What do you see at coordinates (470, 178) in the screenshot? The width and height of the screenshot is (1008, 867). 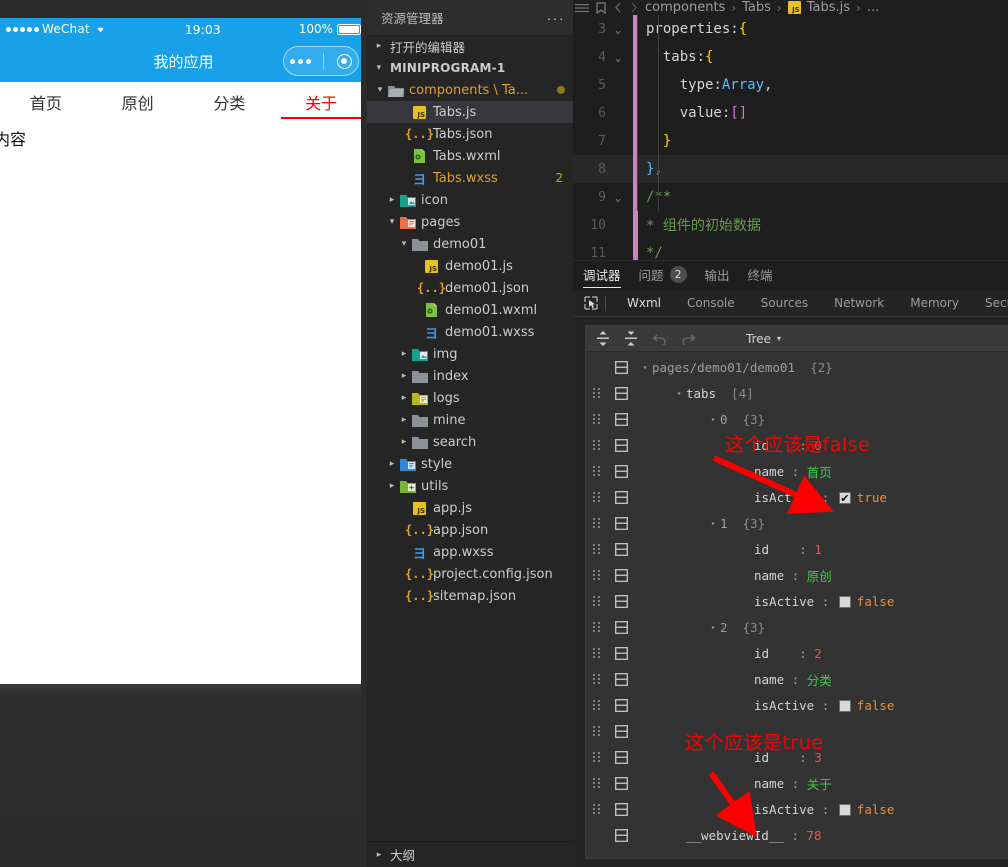 I see `file-tree-item-tabs-wxss: ヨ Tabs.wxss 2` at bounding box center [470, 178].